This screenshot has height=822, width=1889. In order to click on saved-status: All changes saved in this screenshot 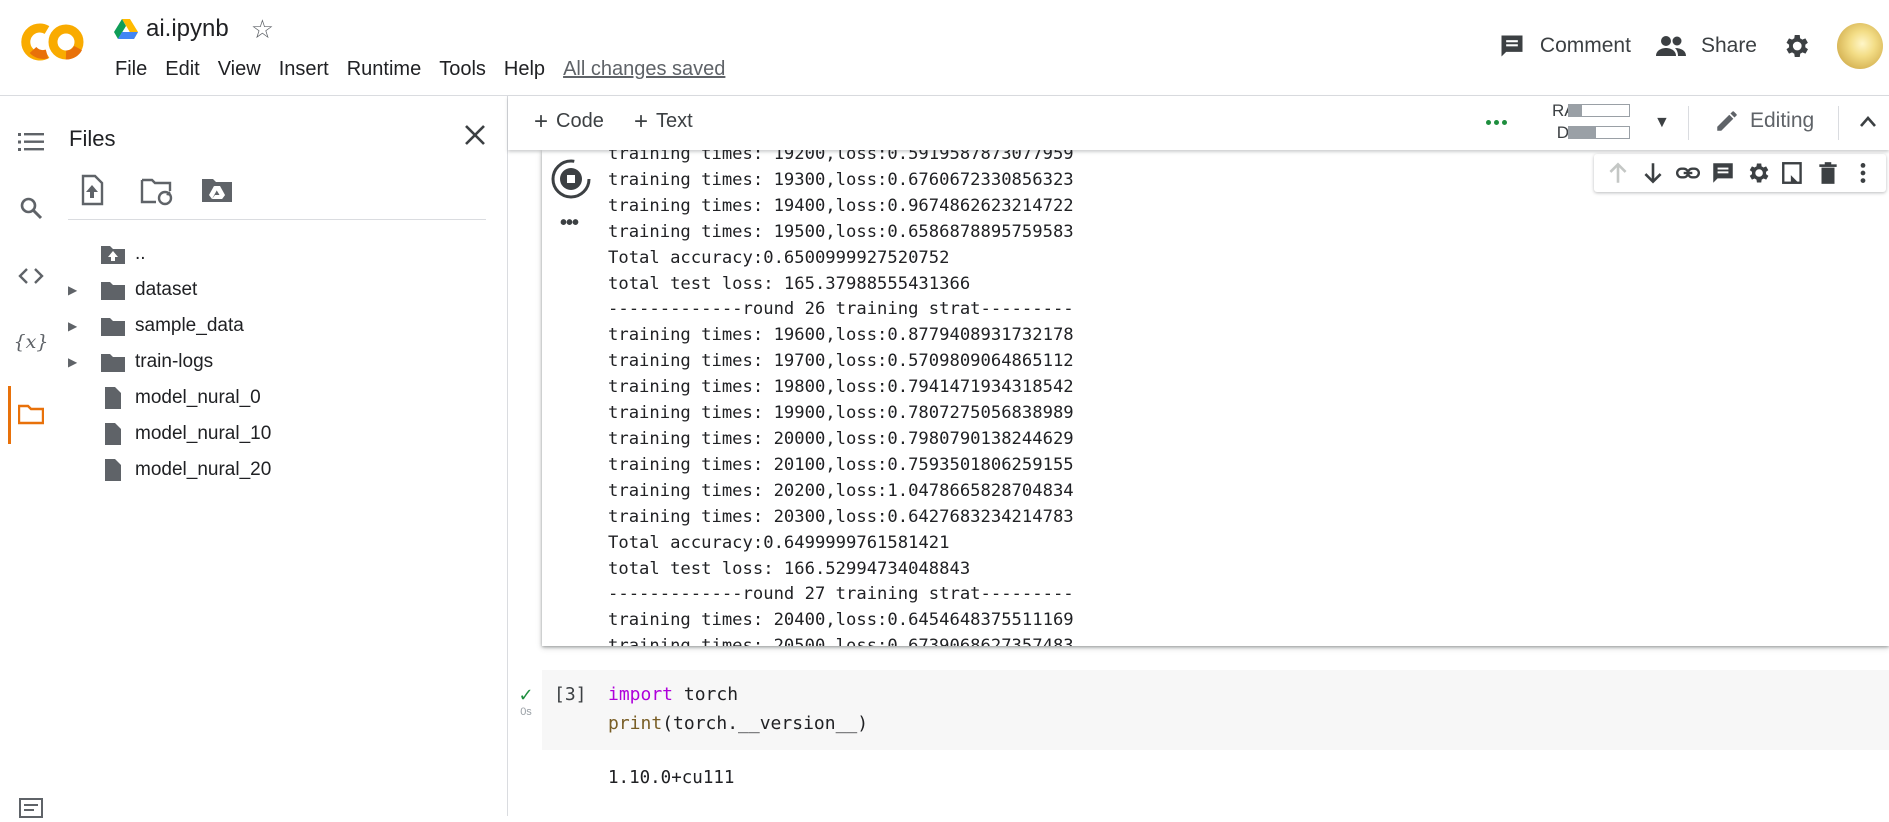, I will do `click(644, 69)`.